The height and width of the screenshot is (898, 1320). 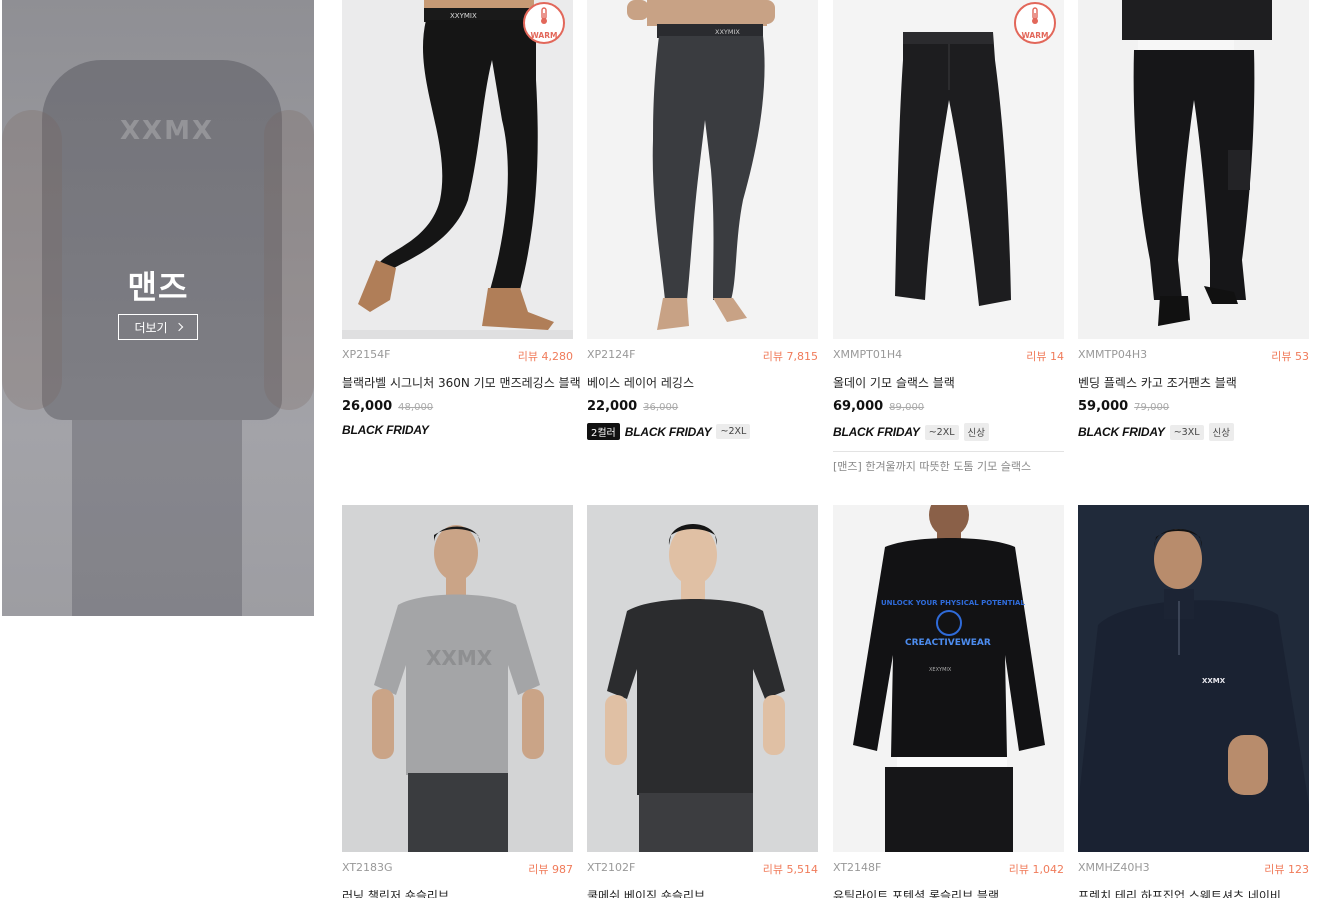 What do you see at coordinates (1152, 407) in the screenshot?
I see `original-price: 79,000` at bounding box center [1152, 407].